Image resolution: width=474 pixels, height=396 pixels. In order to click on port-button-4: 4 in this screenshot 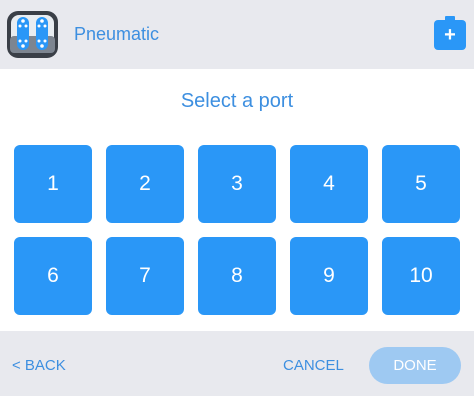, I will do `click(329, 184)`.